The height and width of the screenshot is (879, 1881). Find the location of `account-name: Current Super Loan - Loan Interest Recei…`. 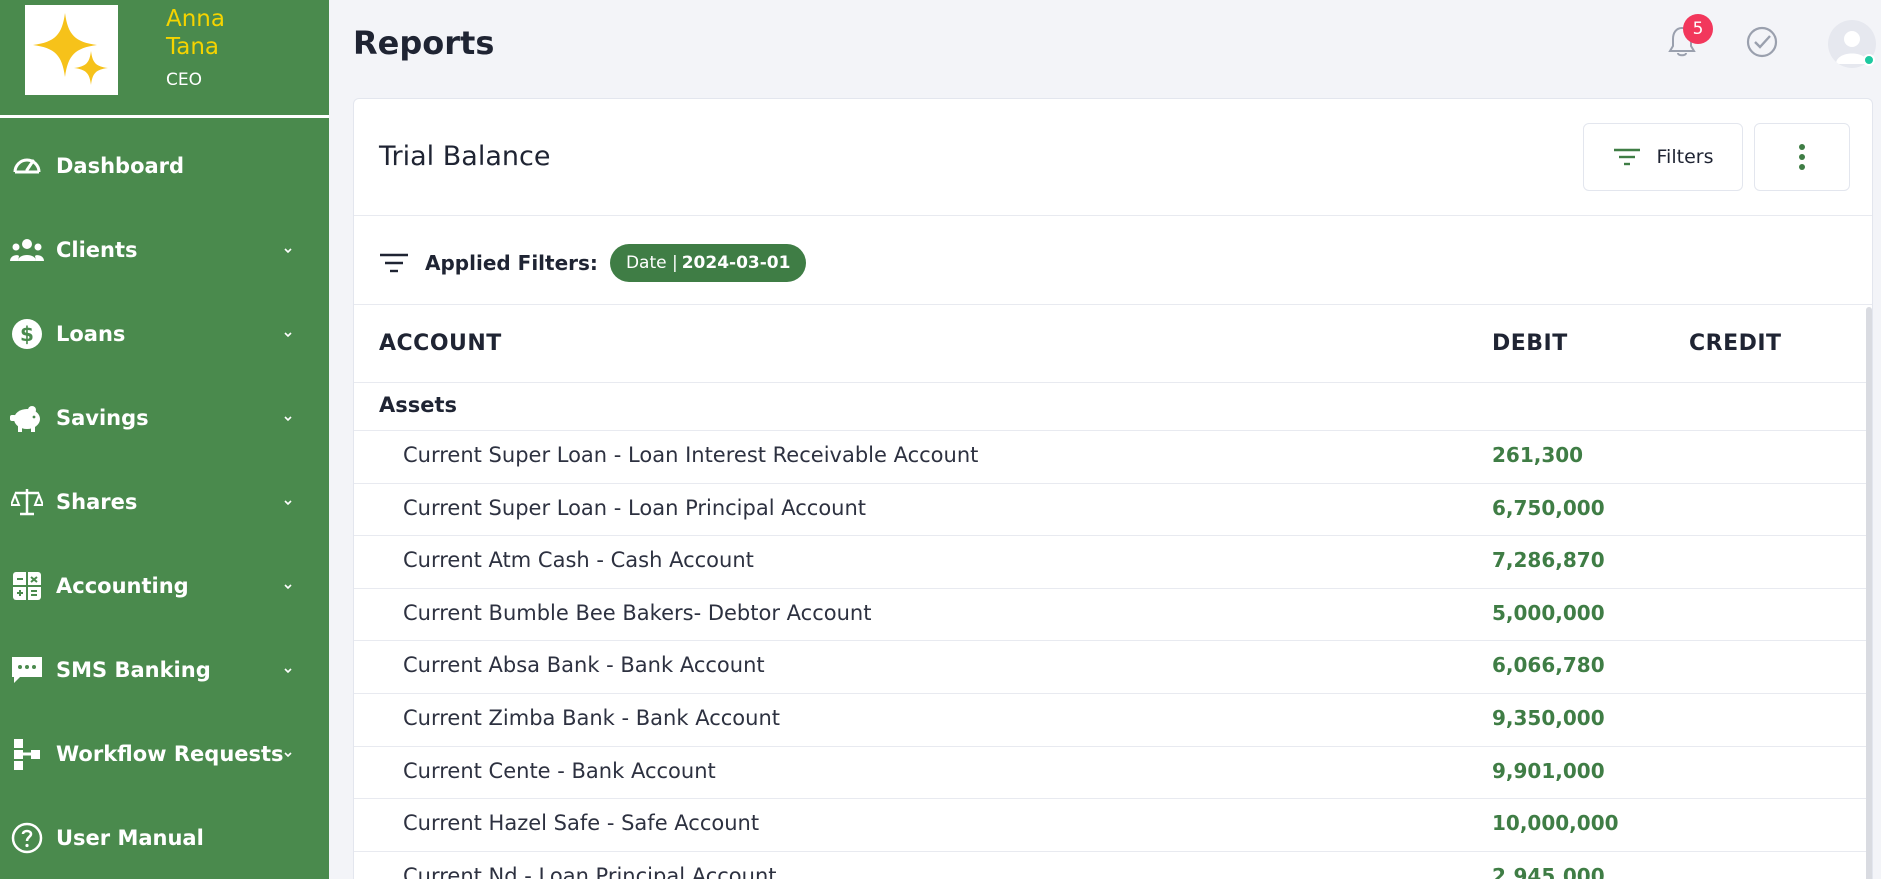

account-name: Current Super Loan - Loan Interest Recei… is located at coordinates (691, 455).